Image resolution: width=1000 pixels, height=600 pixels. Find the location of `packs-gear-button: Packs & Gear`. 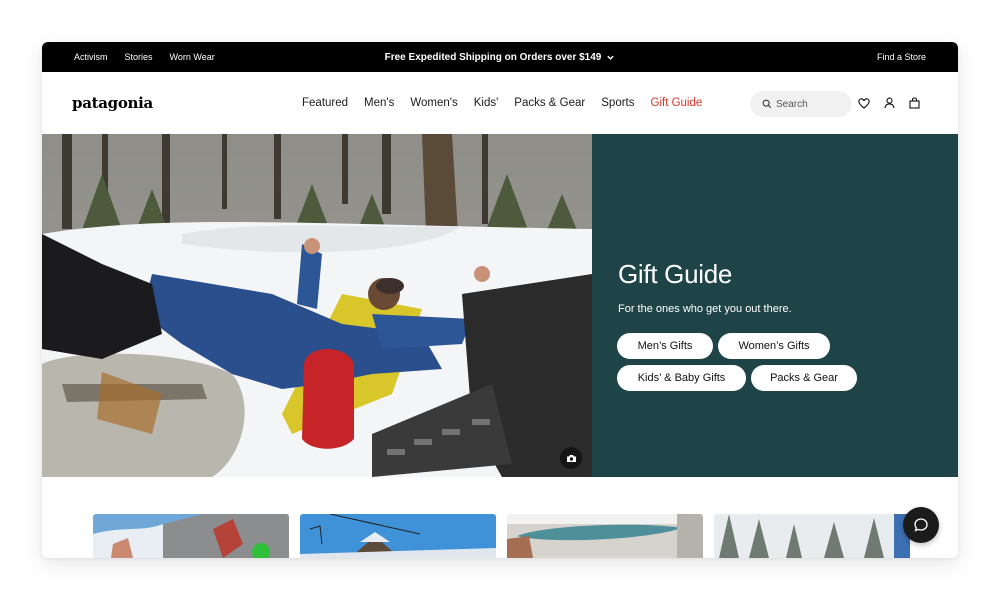

packs-gear-button: Packs & Gear is located at coordinates (804, 378).